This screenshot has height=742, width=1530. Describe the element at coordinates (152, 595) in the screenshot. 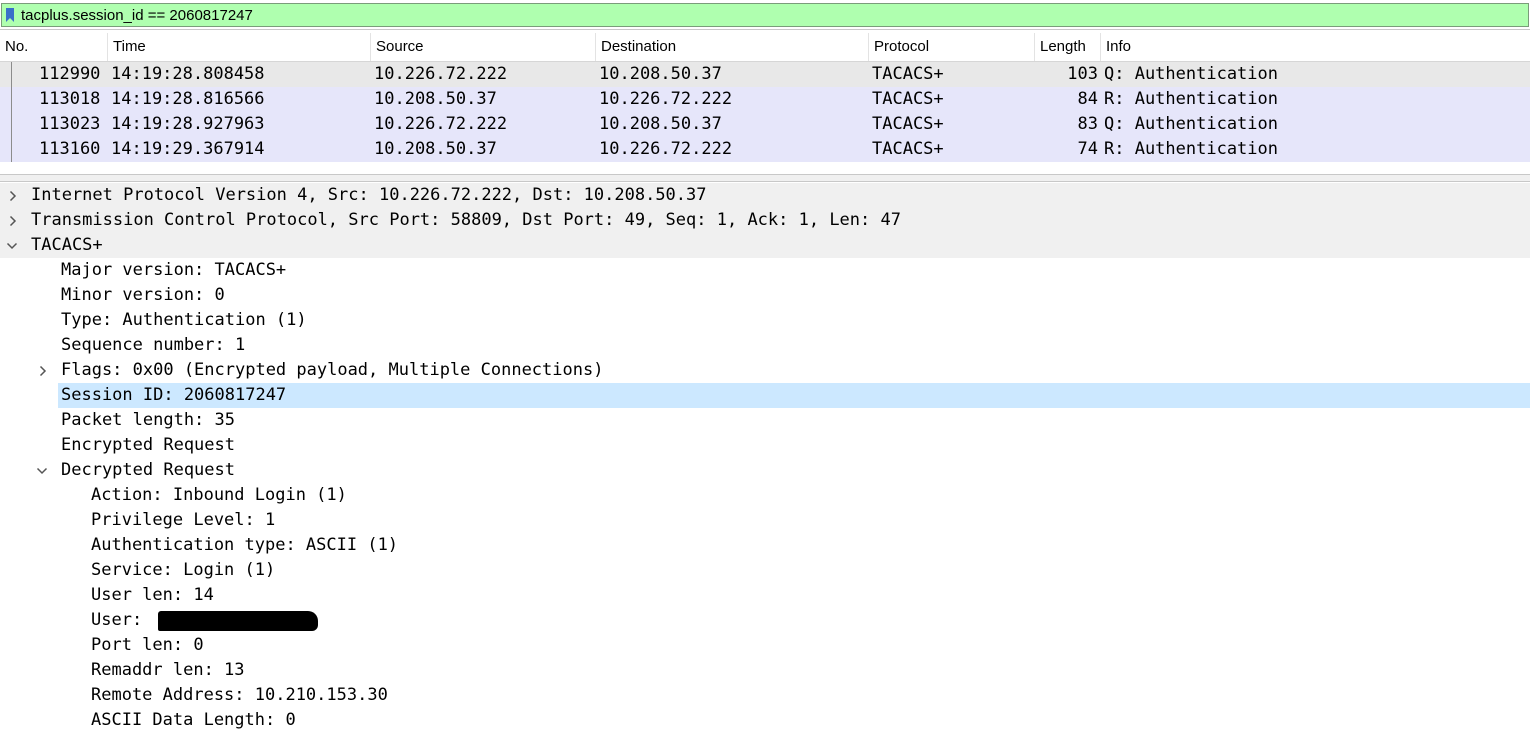

I see `tree-item-label: User len: 14` at that location.